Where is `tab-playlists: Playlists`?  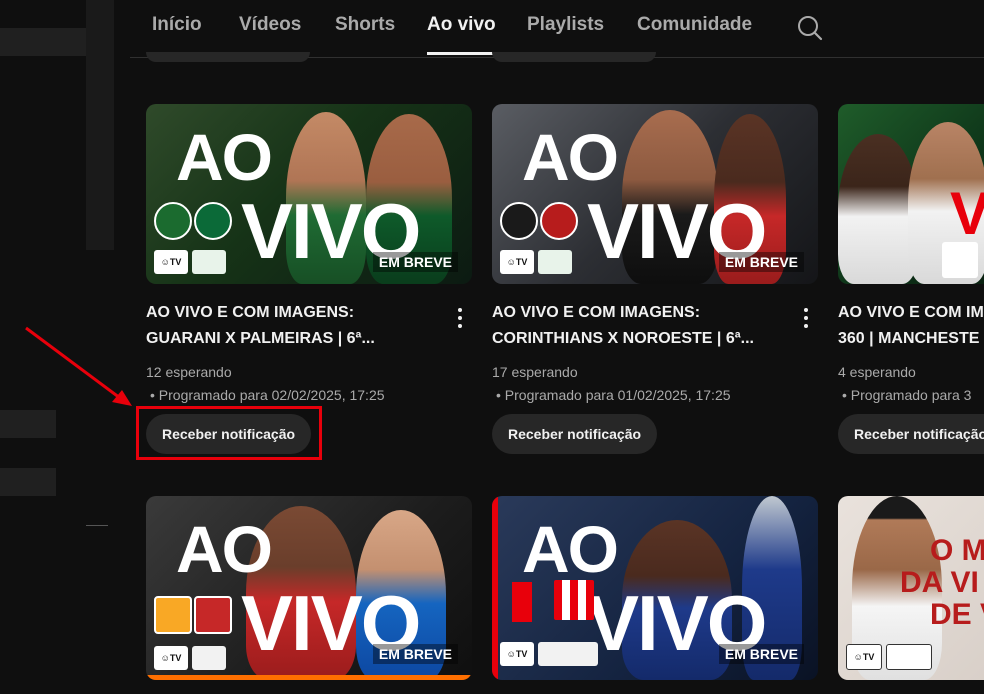 tab-playlists: Playlists is located at coordinates (565, 25).